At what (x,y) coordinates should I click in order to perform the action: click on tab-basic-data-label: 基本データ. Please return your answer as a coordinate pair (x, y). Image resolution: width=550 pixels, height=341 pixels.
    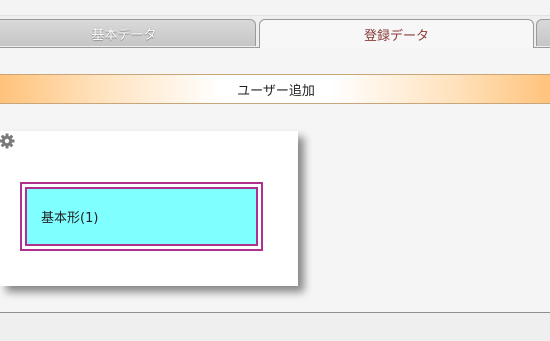
    Looking at the image, I should click on (124, 35).